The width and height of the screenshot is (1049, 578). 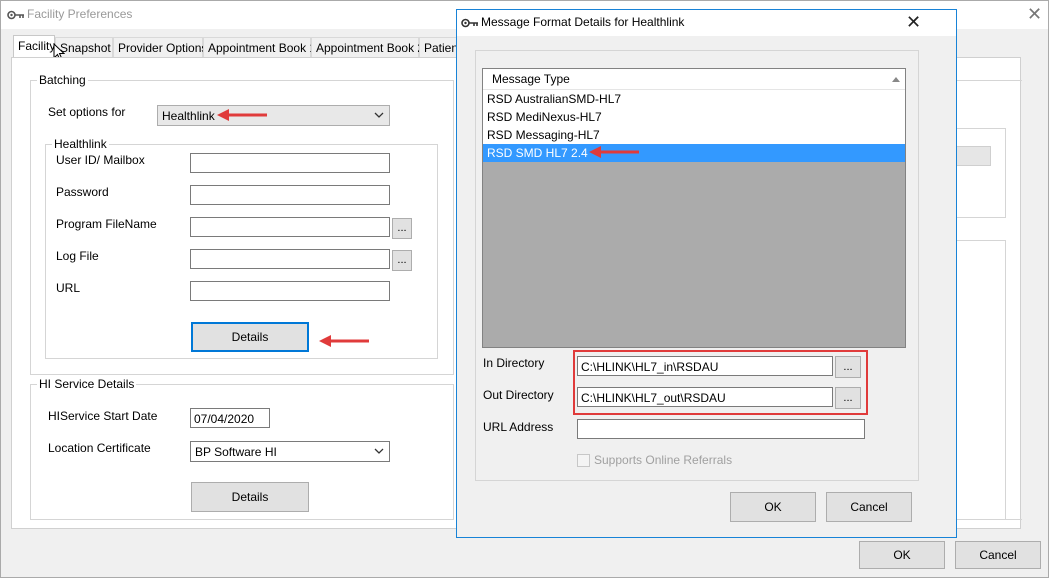 What do you see at coordinates (583, 22) in the screenshot?
I see `dialog-title: Message Format Details for Healthlink` at bounding box center [583, 22].